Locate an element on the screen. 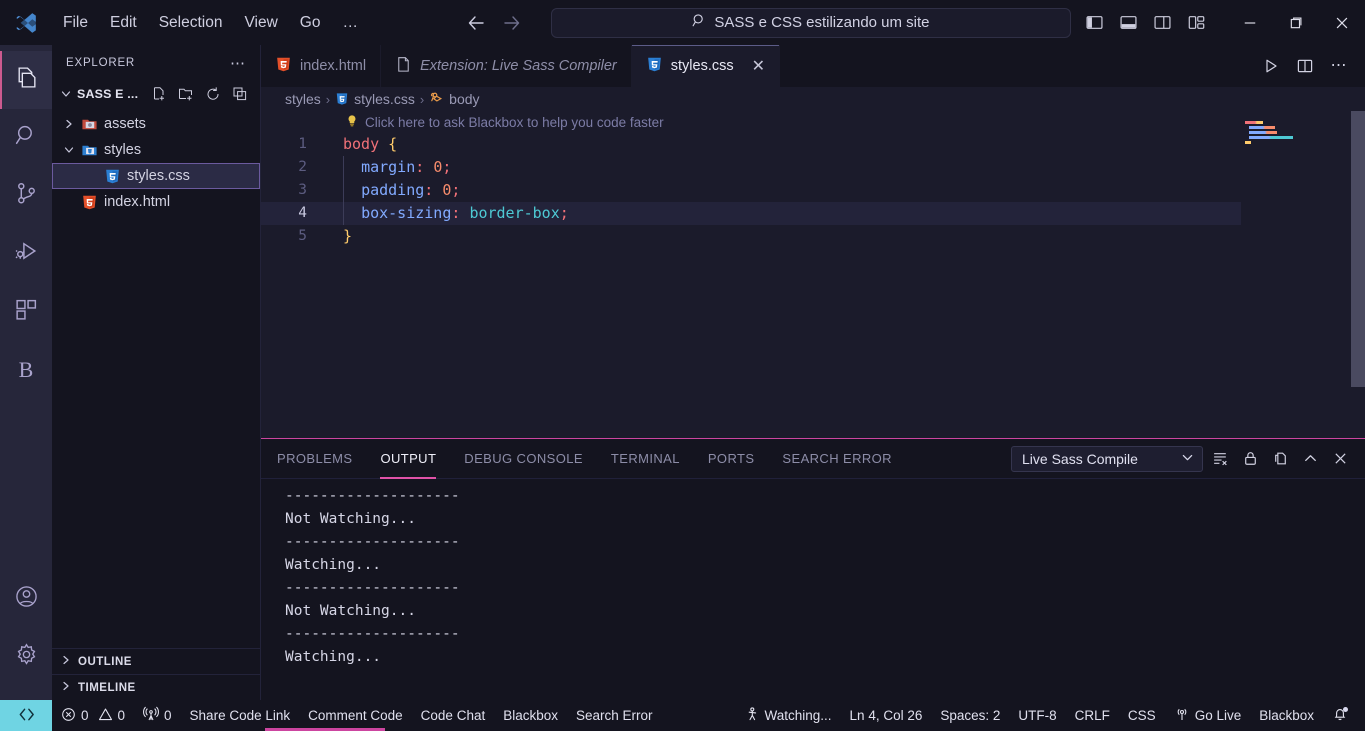 Image resolution: width=1365 pixels, height=731 pixels. section-outline: OUTLINE is located at coordinates (156, 661).